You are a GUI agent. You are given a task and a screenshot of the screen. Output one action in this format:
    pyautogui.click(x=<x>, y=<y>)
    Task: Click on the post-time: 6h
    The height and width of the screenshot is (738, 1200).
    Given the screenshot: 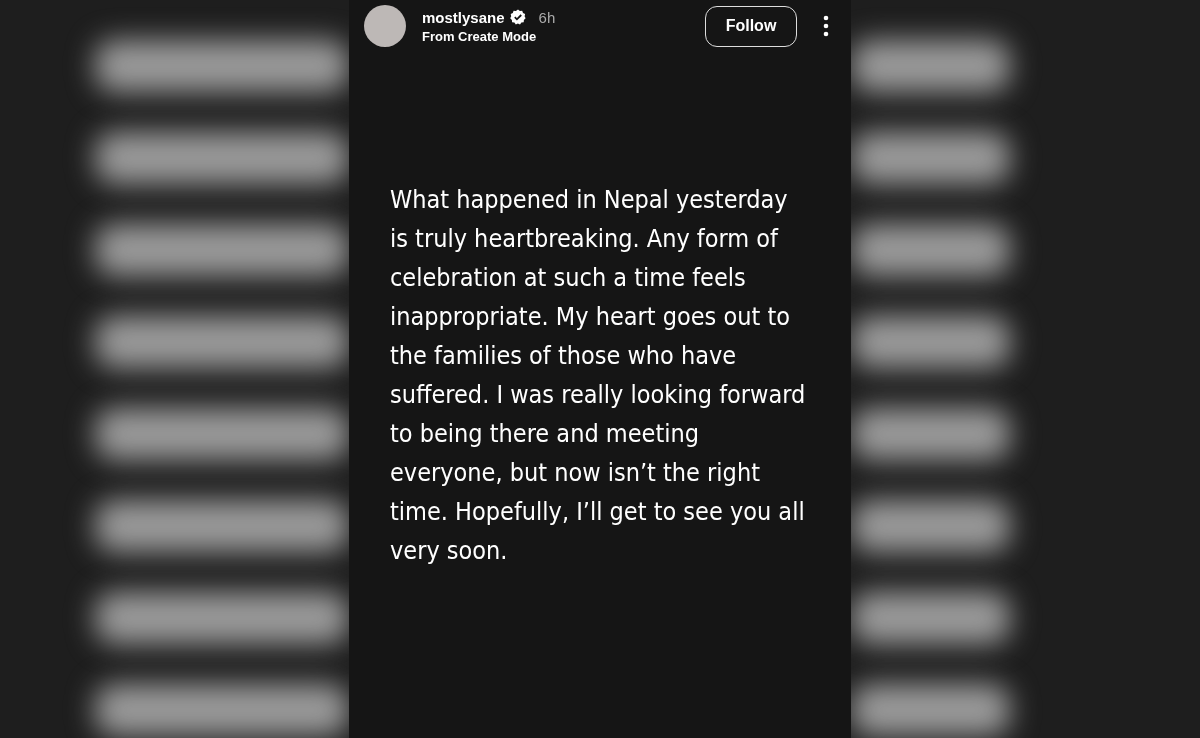 What is the action you would take?
    pyautogui.click(x=547, y=17)
    